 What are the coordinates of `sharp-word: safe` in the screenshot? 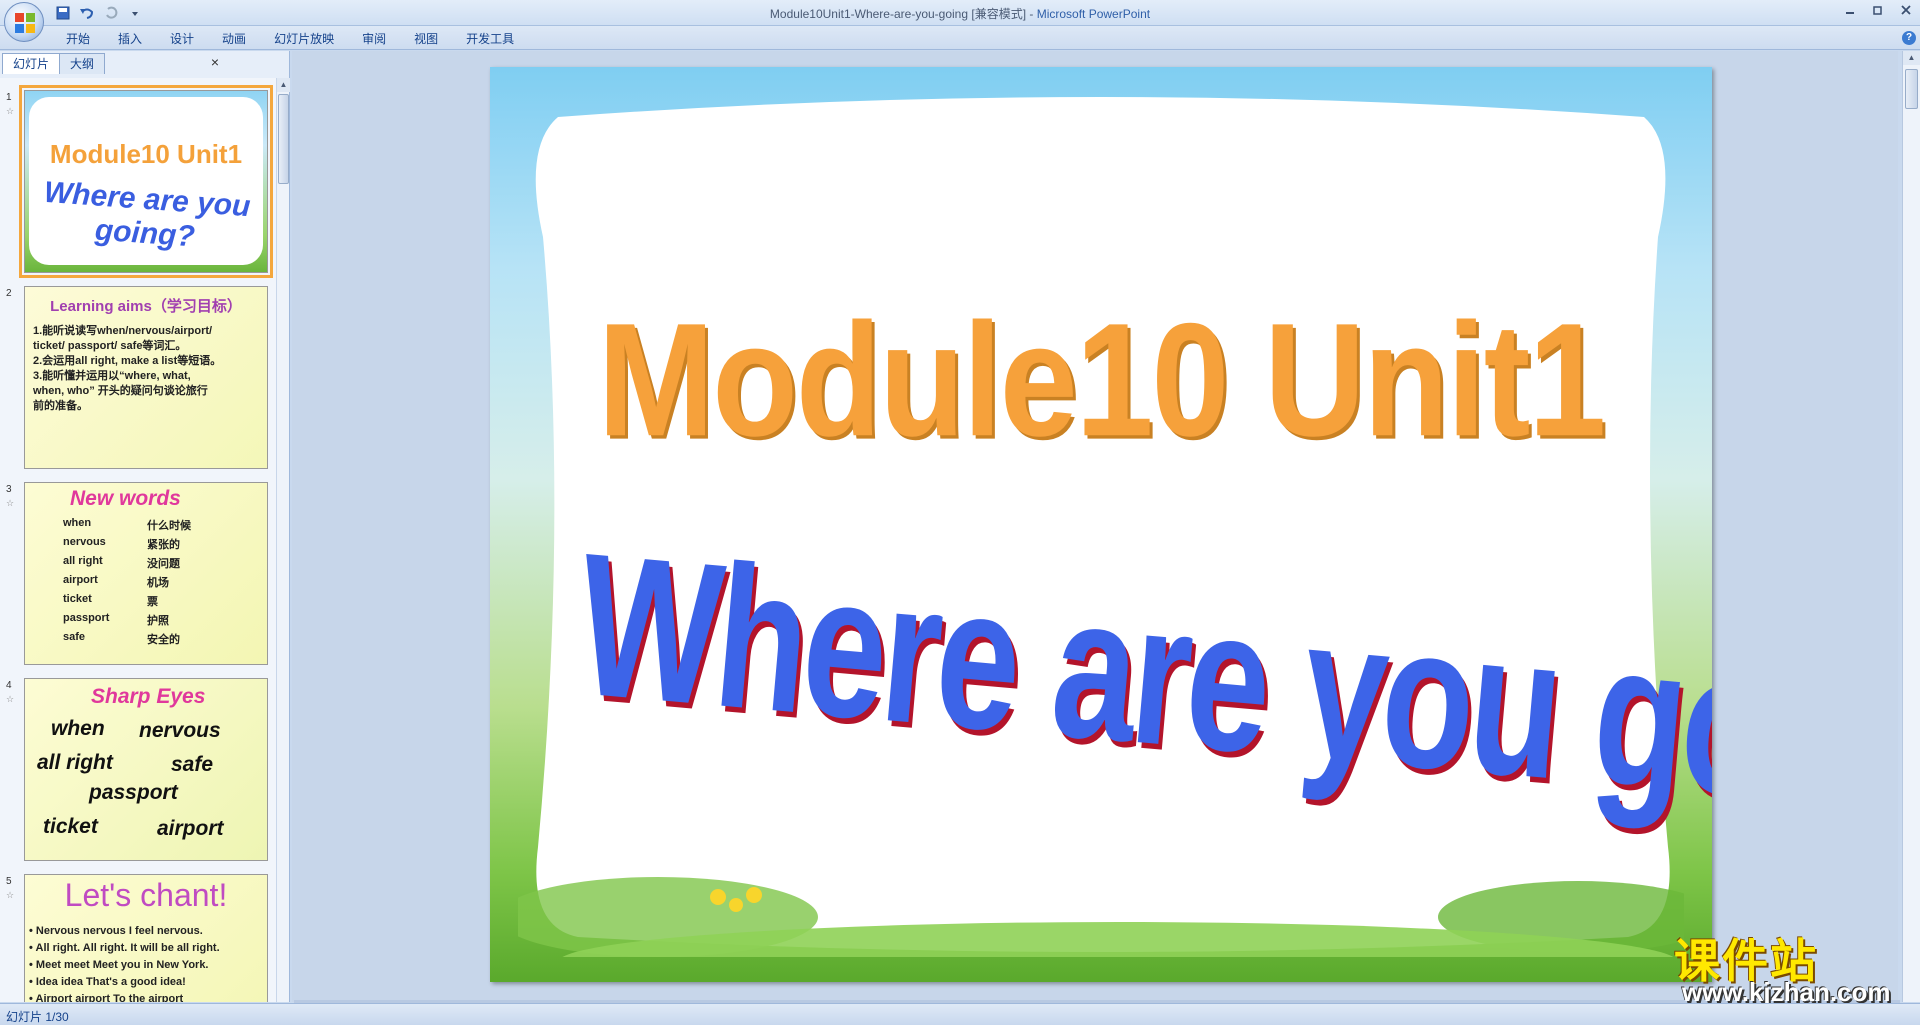 It's located at (192, 764).